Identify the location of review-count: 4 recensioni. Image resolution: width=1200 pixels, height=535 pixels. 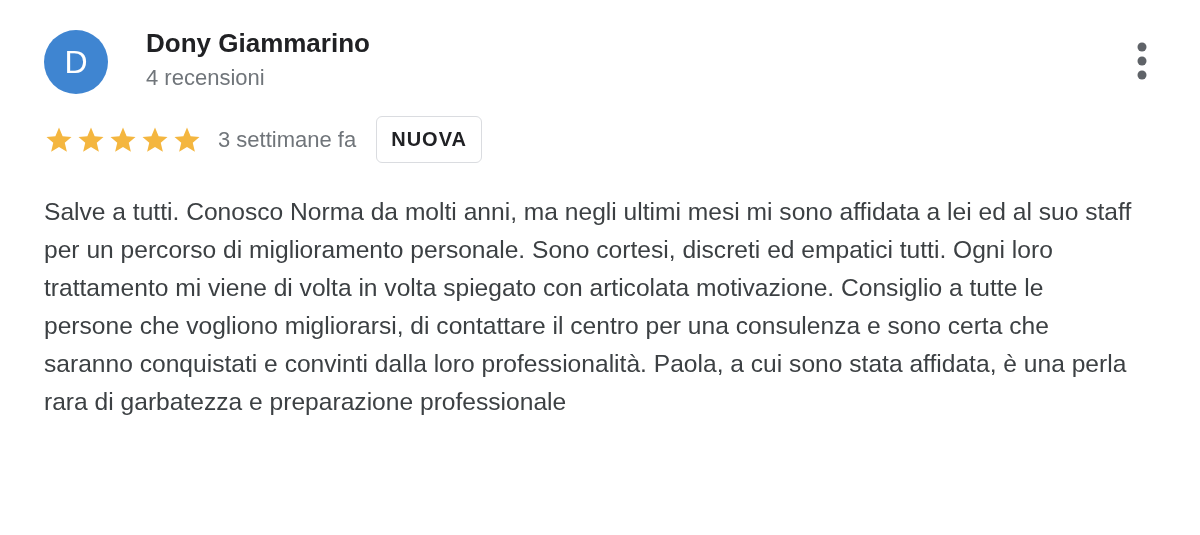
(206, 78).